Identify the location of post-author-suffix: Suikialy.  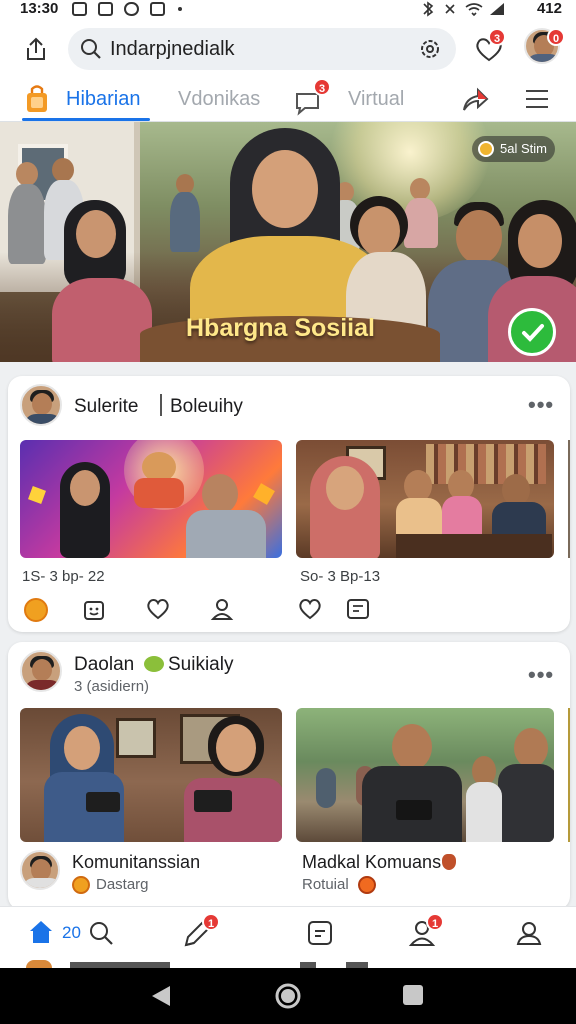
(201, 664).